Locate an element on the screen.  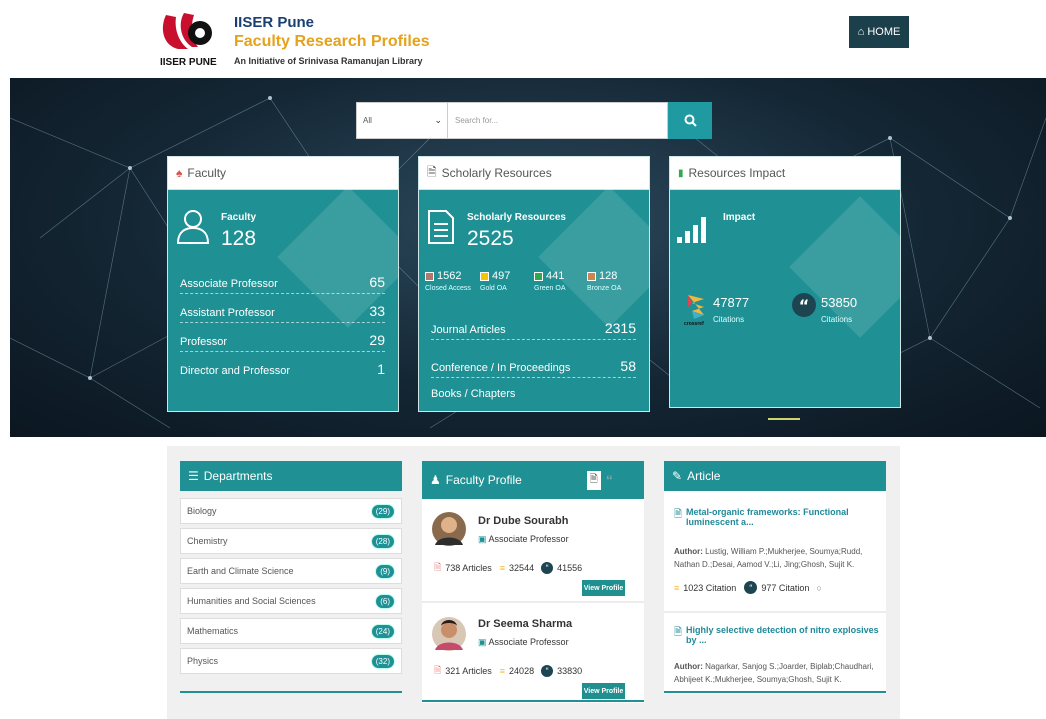
scholar-citations-value: 53850 is located at coordinates (839, 302).